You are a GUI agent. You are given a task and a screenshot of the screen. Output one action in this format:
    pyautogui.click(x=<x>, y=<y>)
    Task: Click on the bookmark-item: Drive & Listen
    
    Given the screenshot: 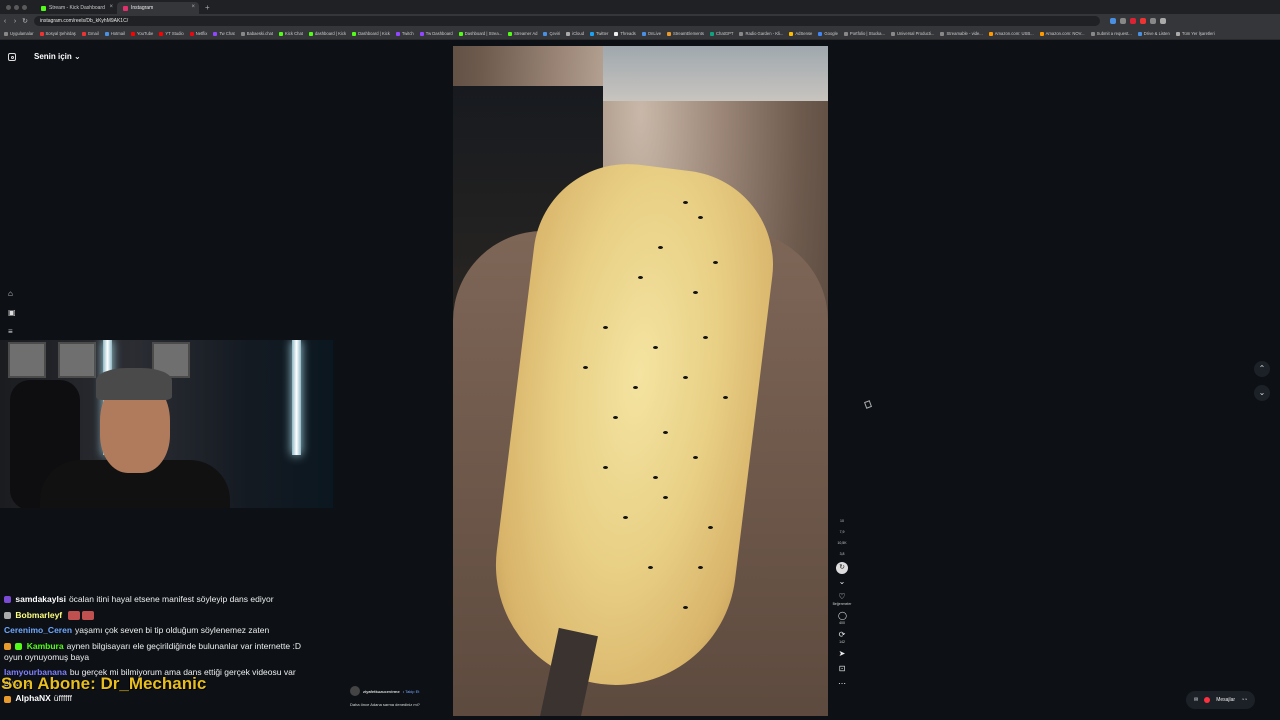 What is the action you would take?
    pyautogui.click(x=1153, y=33)
    